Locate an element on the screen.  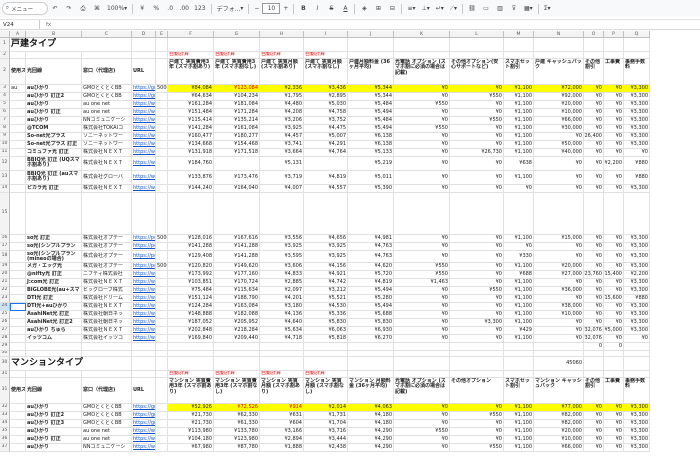
row-number: 13 is located at coordinates (5, 178).